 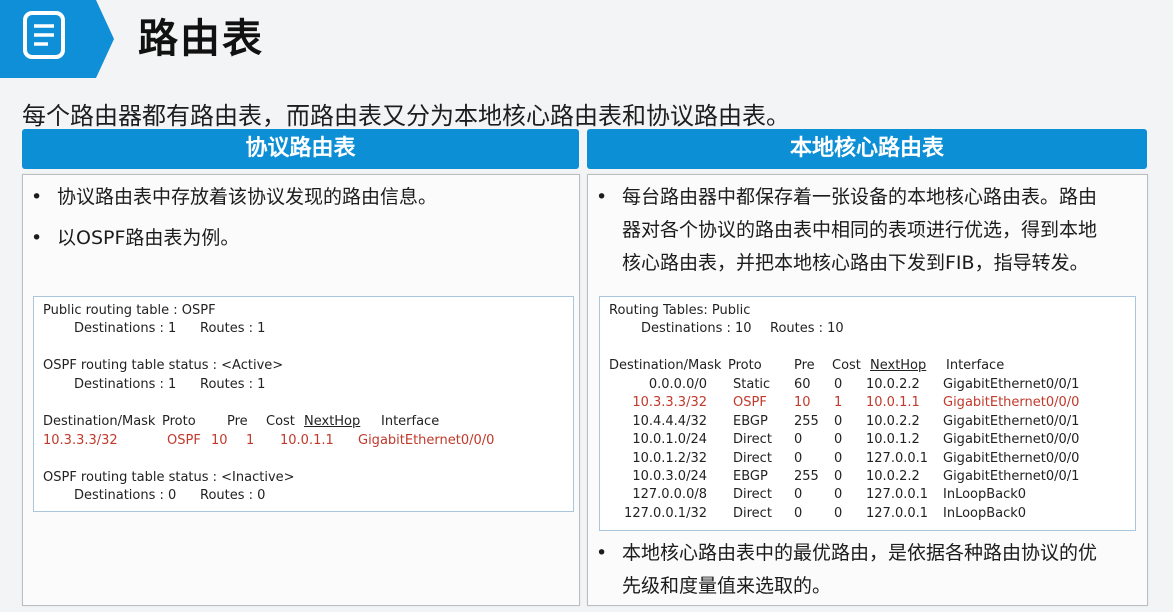 I want to click on code-line: Routes : 10, so click(x=807, y=328).